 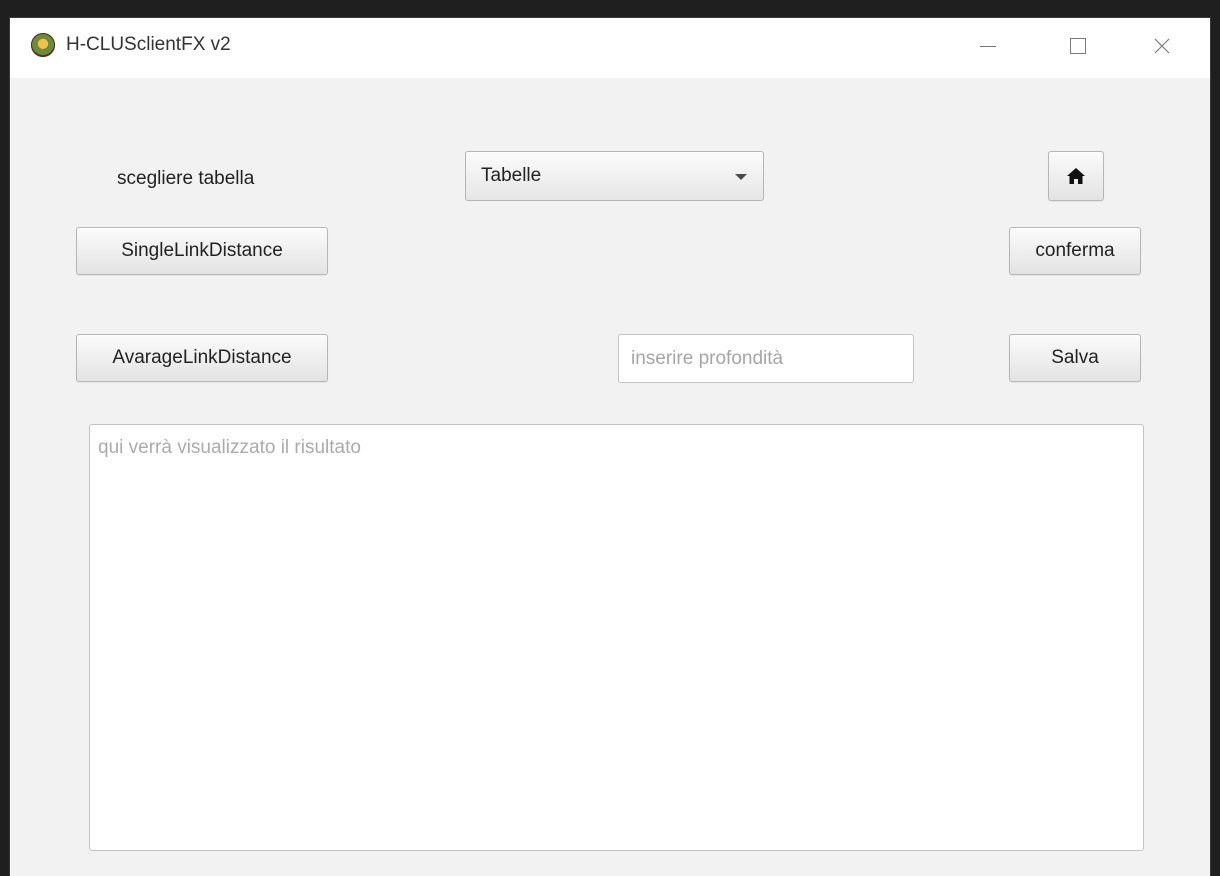 I want to click on window-title: H-CLUSclientFX v2, so click(x=148, y=44).